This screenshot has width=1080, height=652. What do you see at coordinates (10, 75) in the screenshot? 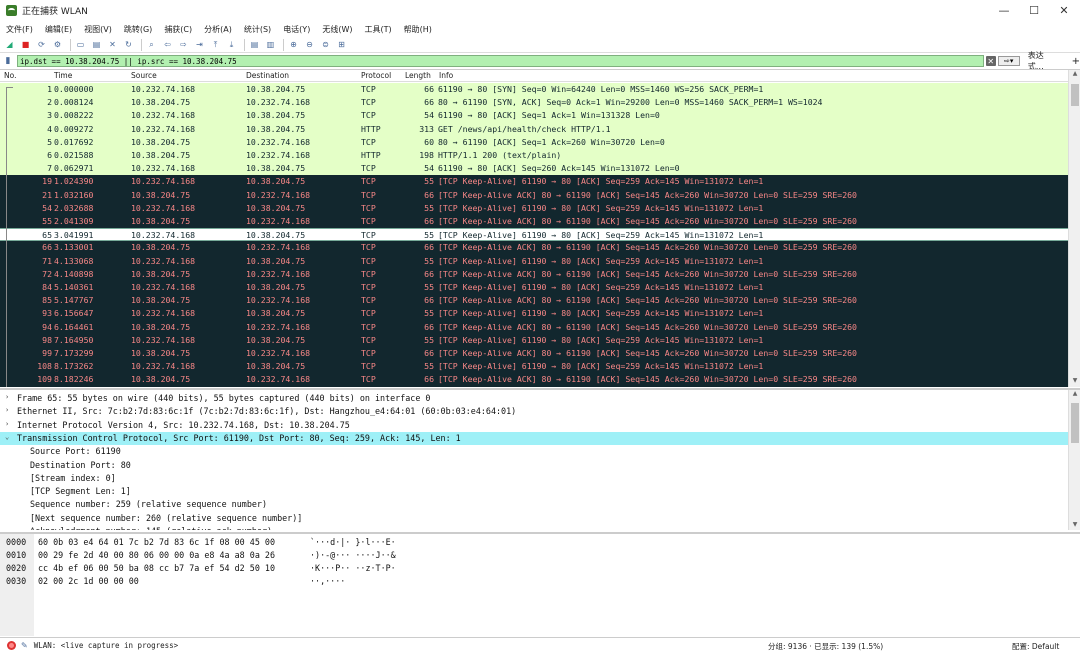
I see `column-header-no: No.` at bounding box center [10, 75].